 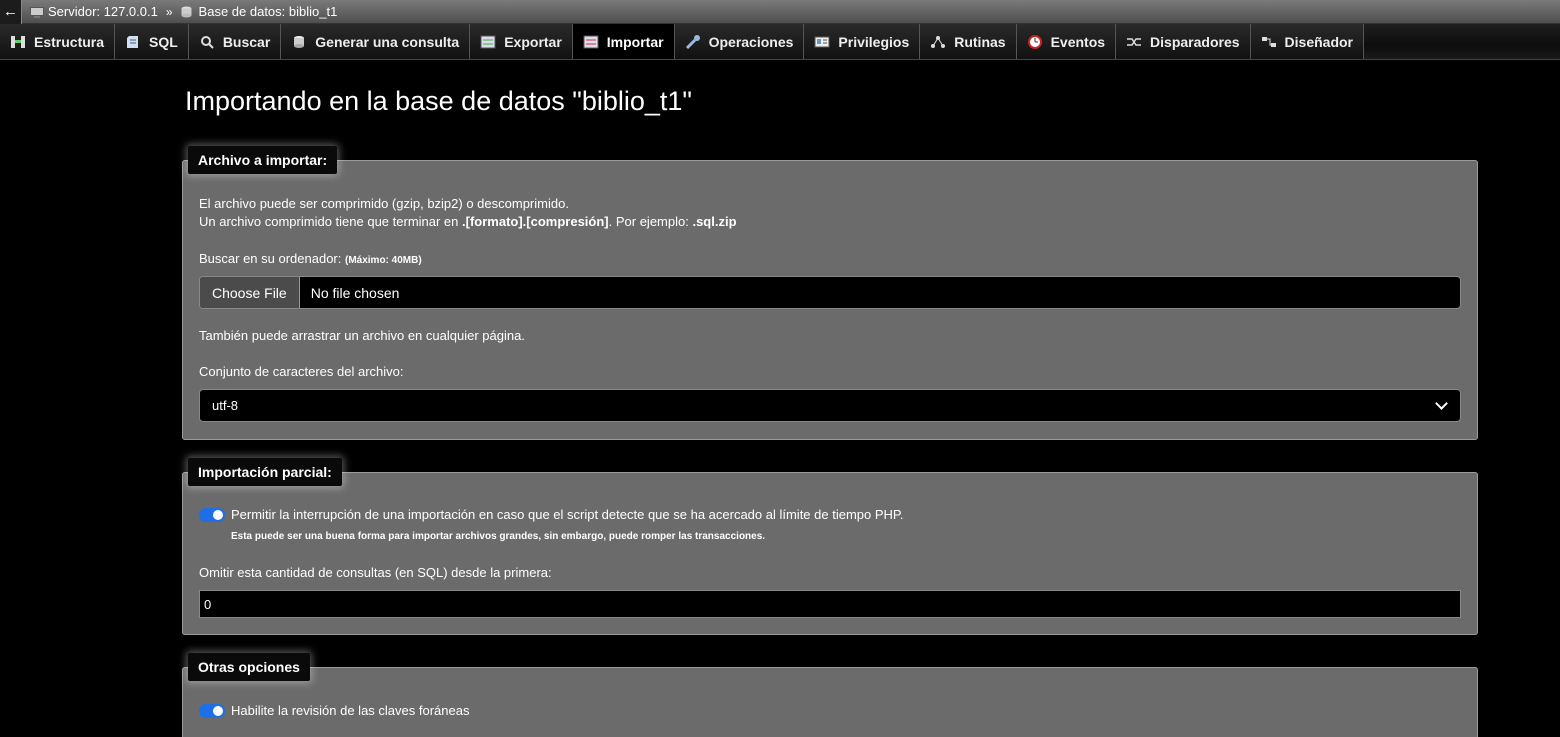 What do you see at coordinates (488, 42) in the screenshot?
I see `export-icon` at bounding box center [488, 42].